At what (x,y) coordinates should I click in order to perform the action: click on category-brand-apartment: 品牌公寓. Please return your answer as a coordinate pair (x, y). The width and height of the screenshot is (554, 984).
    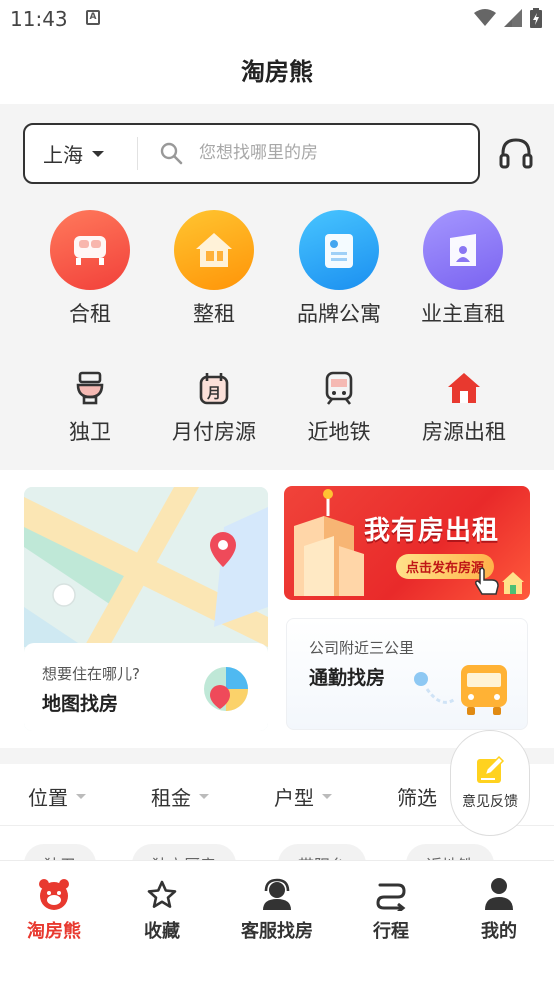
    Looking at the image, I should click on (339, 269).